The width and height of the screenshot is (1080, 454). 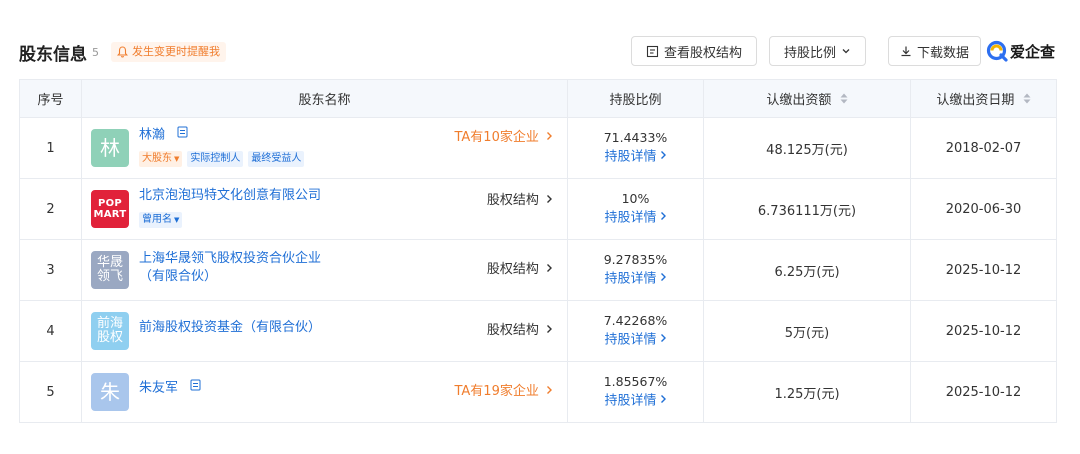 I want to click on change-alert-button: 发生变更时提醒我, so click(x=168, y=52).